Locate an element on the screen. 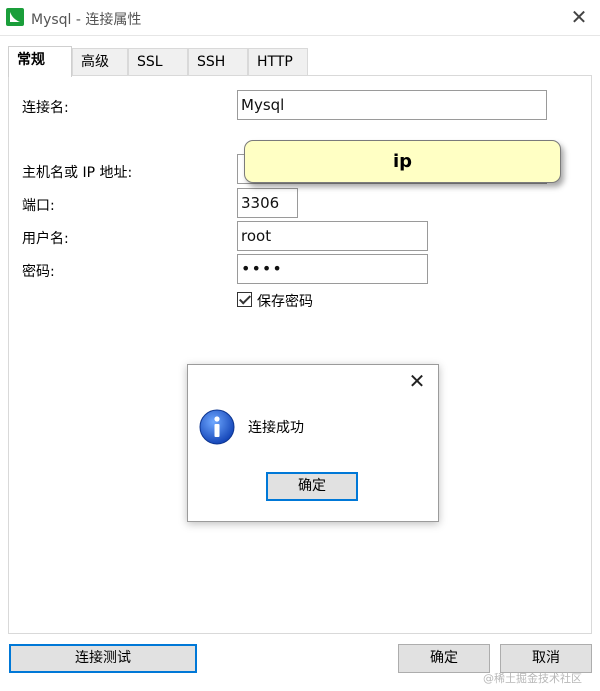 The height and width of the screenshot is (691, 600). tab-ssl: SSL is located at coordinates (158, 62).